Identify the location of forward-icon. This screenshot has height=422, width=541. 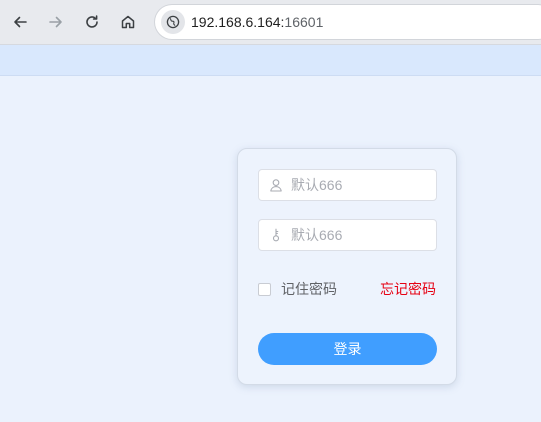
(55, 22).